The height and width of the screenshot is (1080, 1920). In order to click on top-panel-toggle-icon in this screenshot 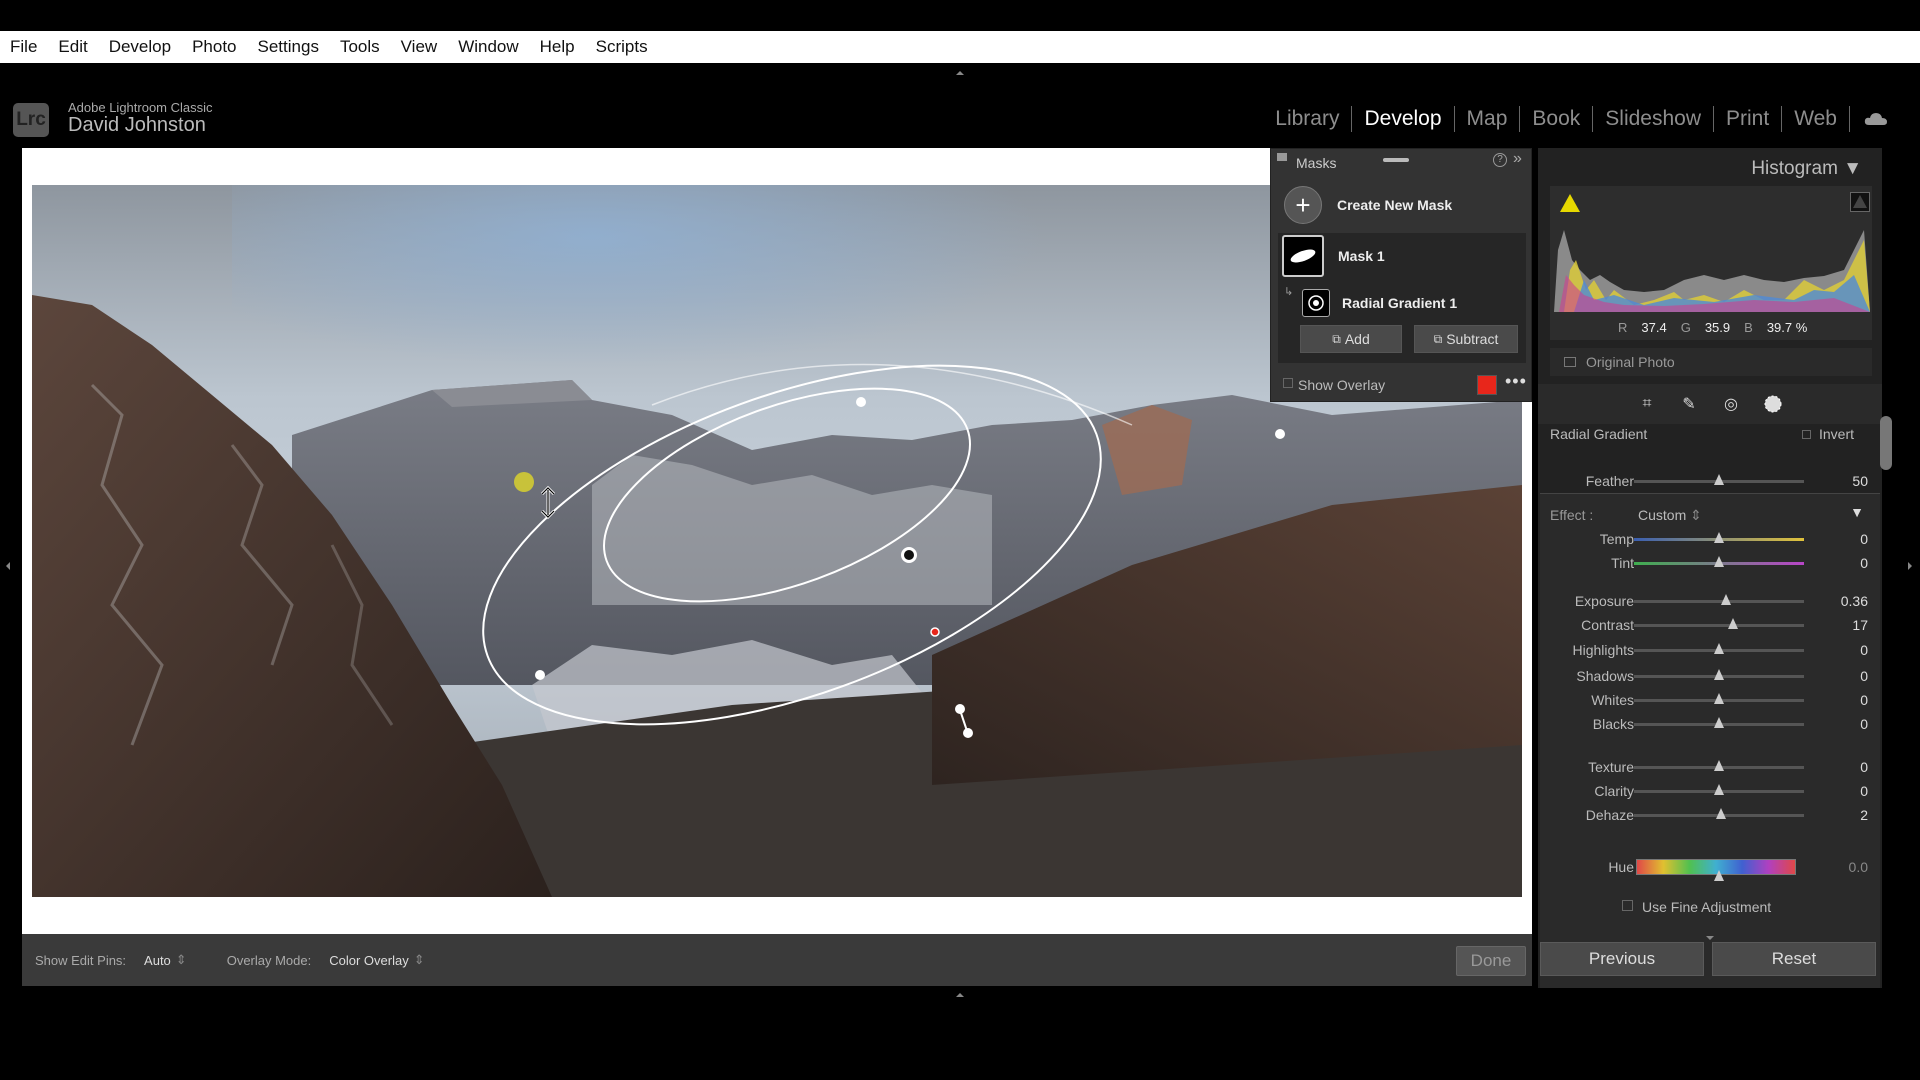, I will do `click(960, 73)`.